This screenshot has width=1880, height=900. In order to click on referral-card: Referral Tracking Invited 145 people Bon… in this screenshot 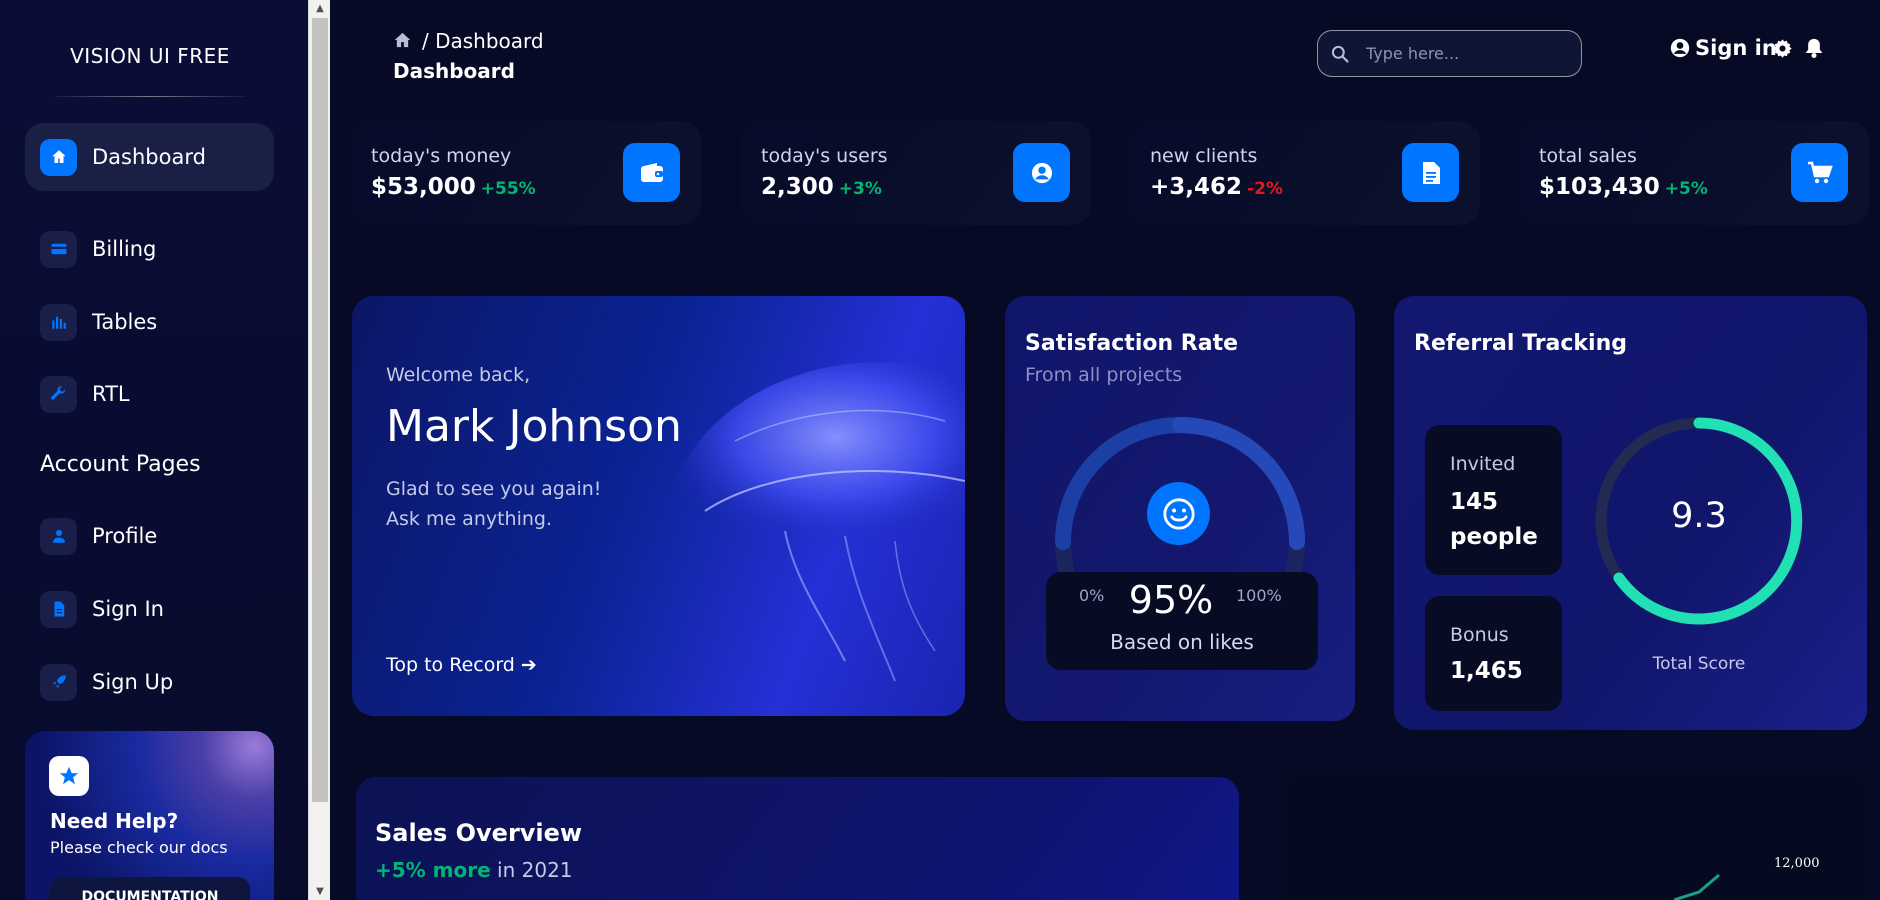, I will do `click(1630, 513)`.